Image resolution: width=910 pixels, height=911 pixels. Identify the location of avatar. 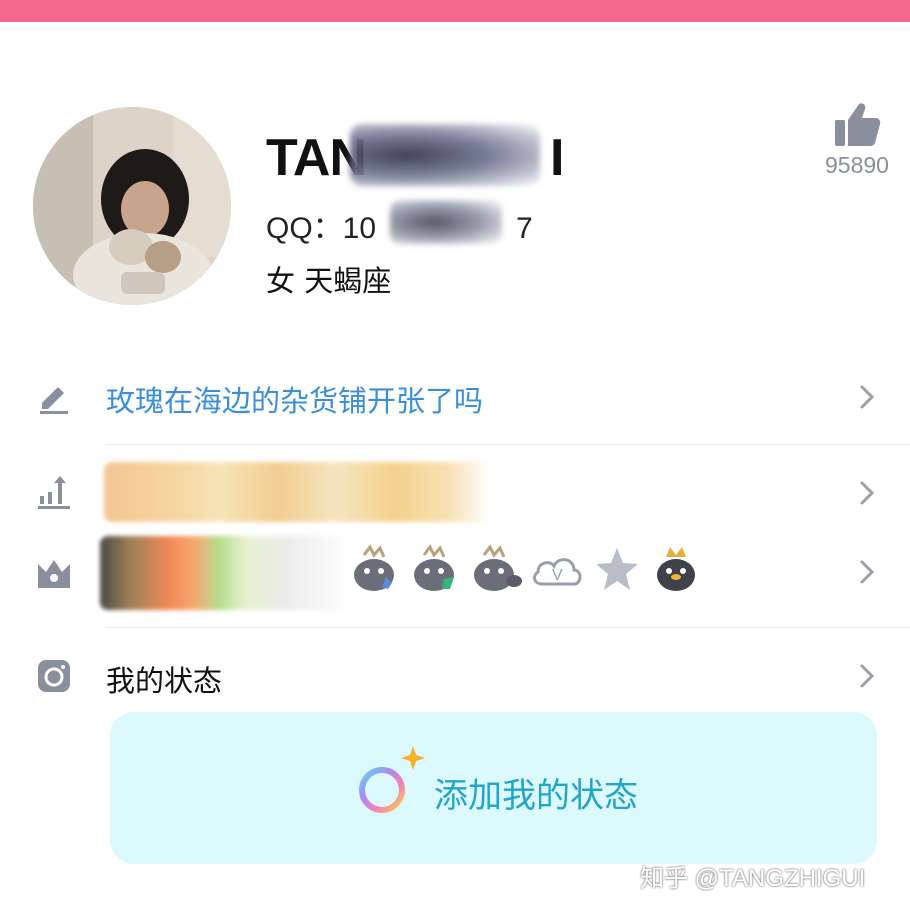
(132, 206).